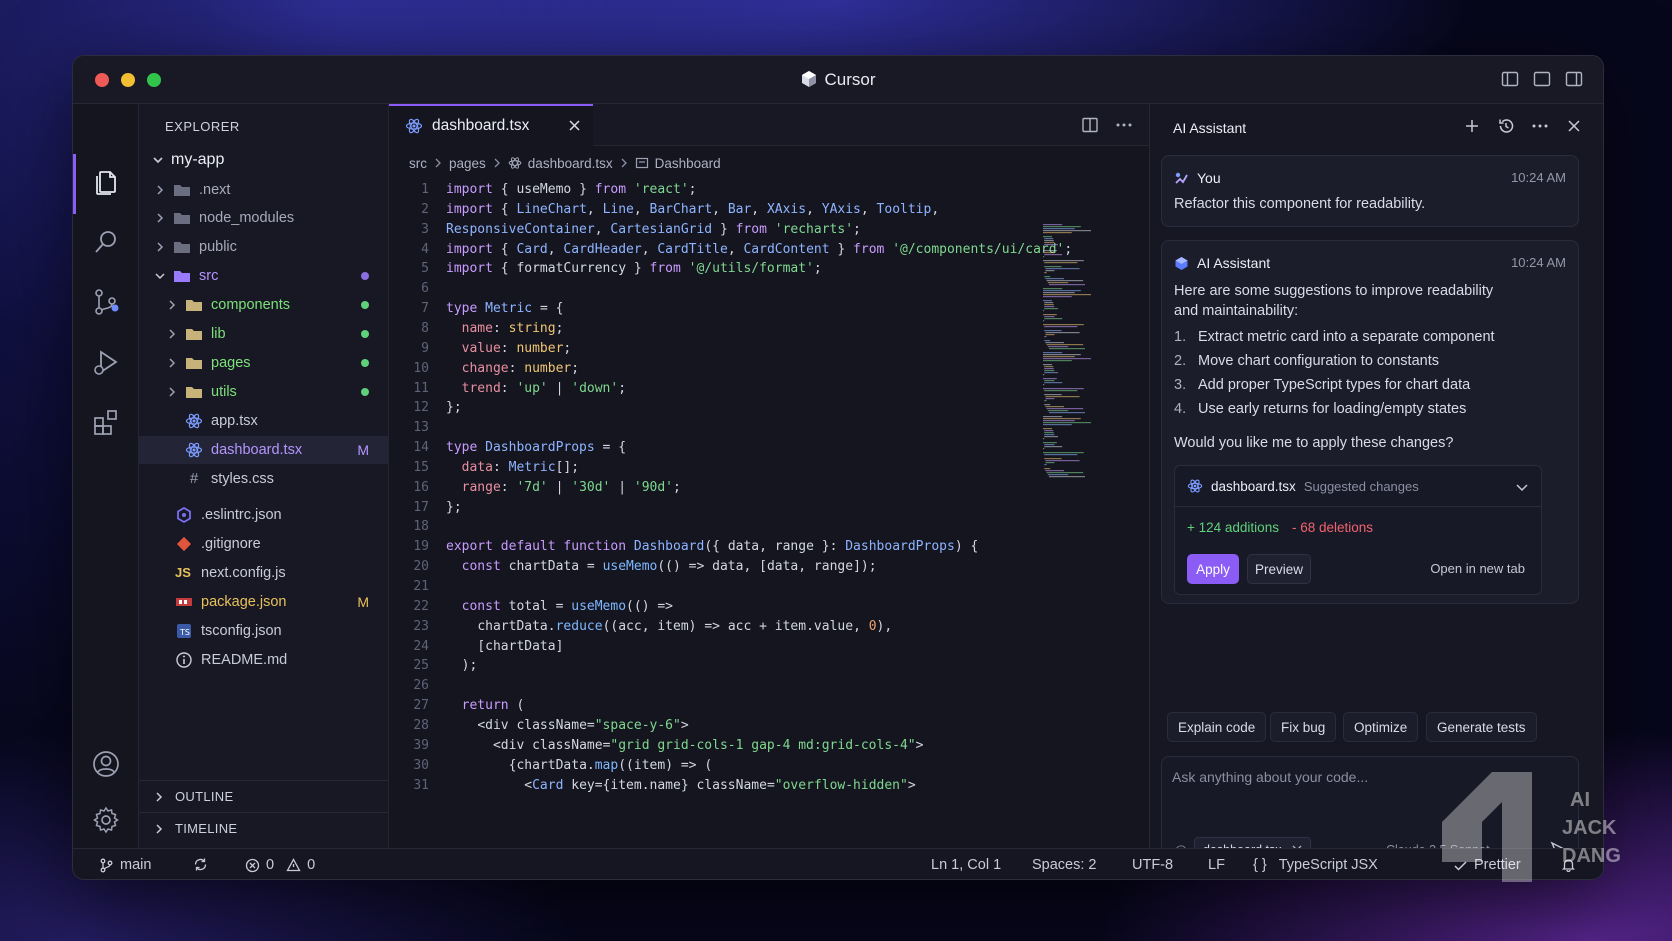  What do you see at coordinates (264, 218) in the screenshot?
I see `tree-item-node-modules: node_modules` at bounding box center [264, 218].